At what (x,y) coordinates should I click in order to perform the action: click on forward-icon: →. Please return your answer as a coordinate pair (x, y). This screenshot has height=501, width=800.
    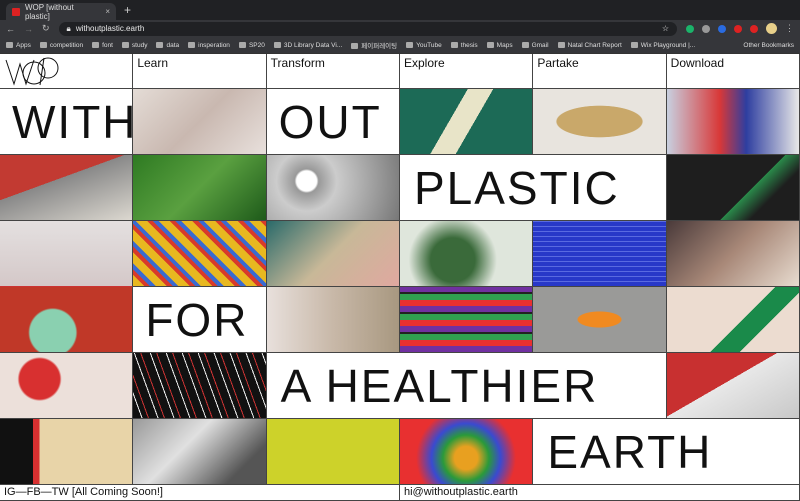
    Looking at the image, I should click on (28, 29).